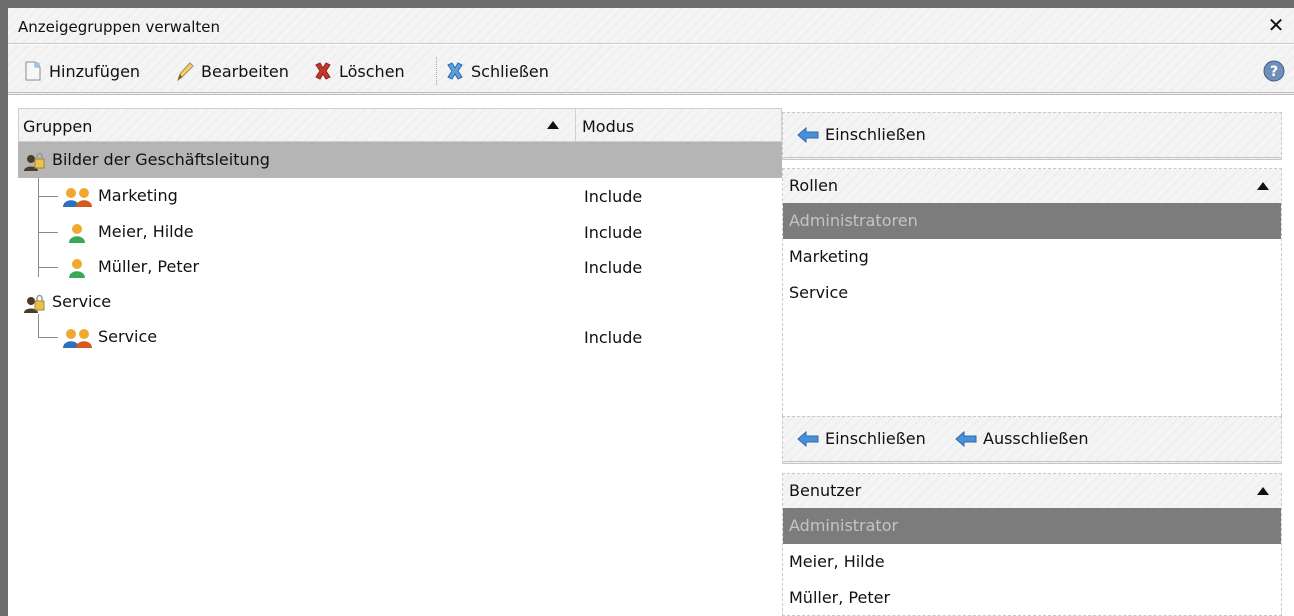  What do you see at coordinates (853, 220) in the screenshot?
I see `list-item-label: Administratoren` at bounding box center [853, 220].